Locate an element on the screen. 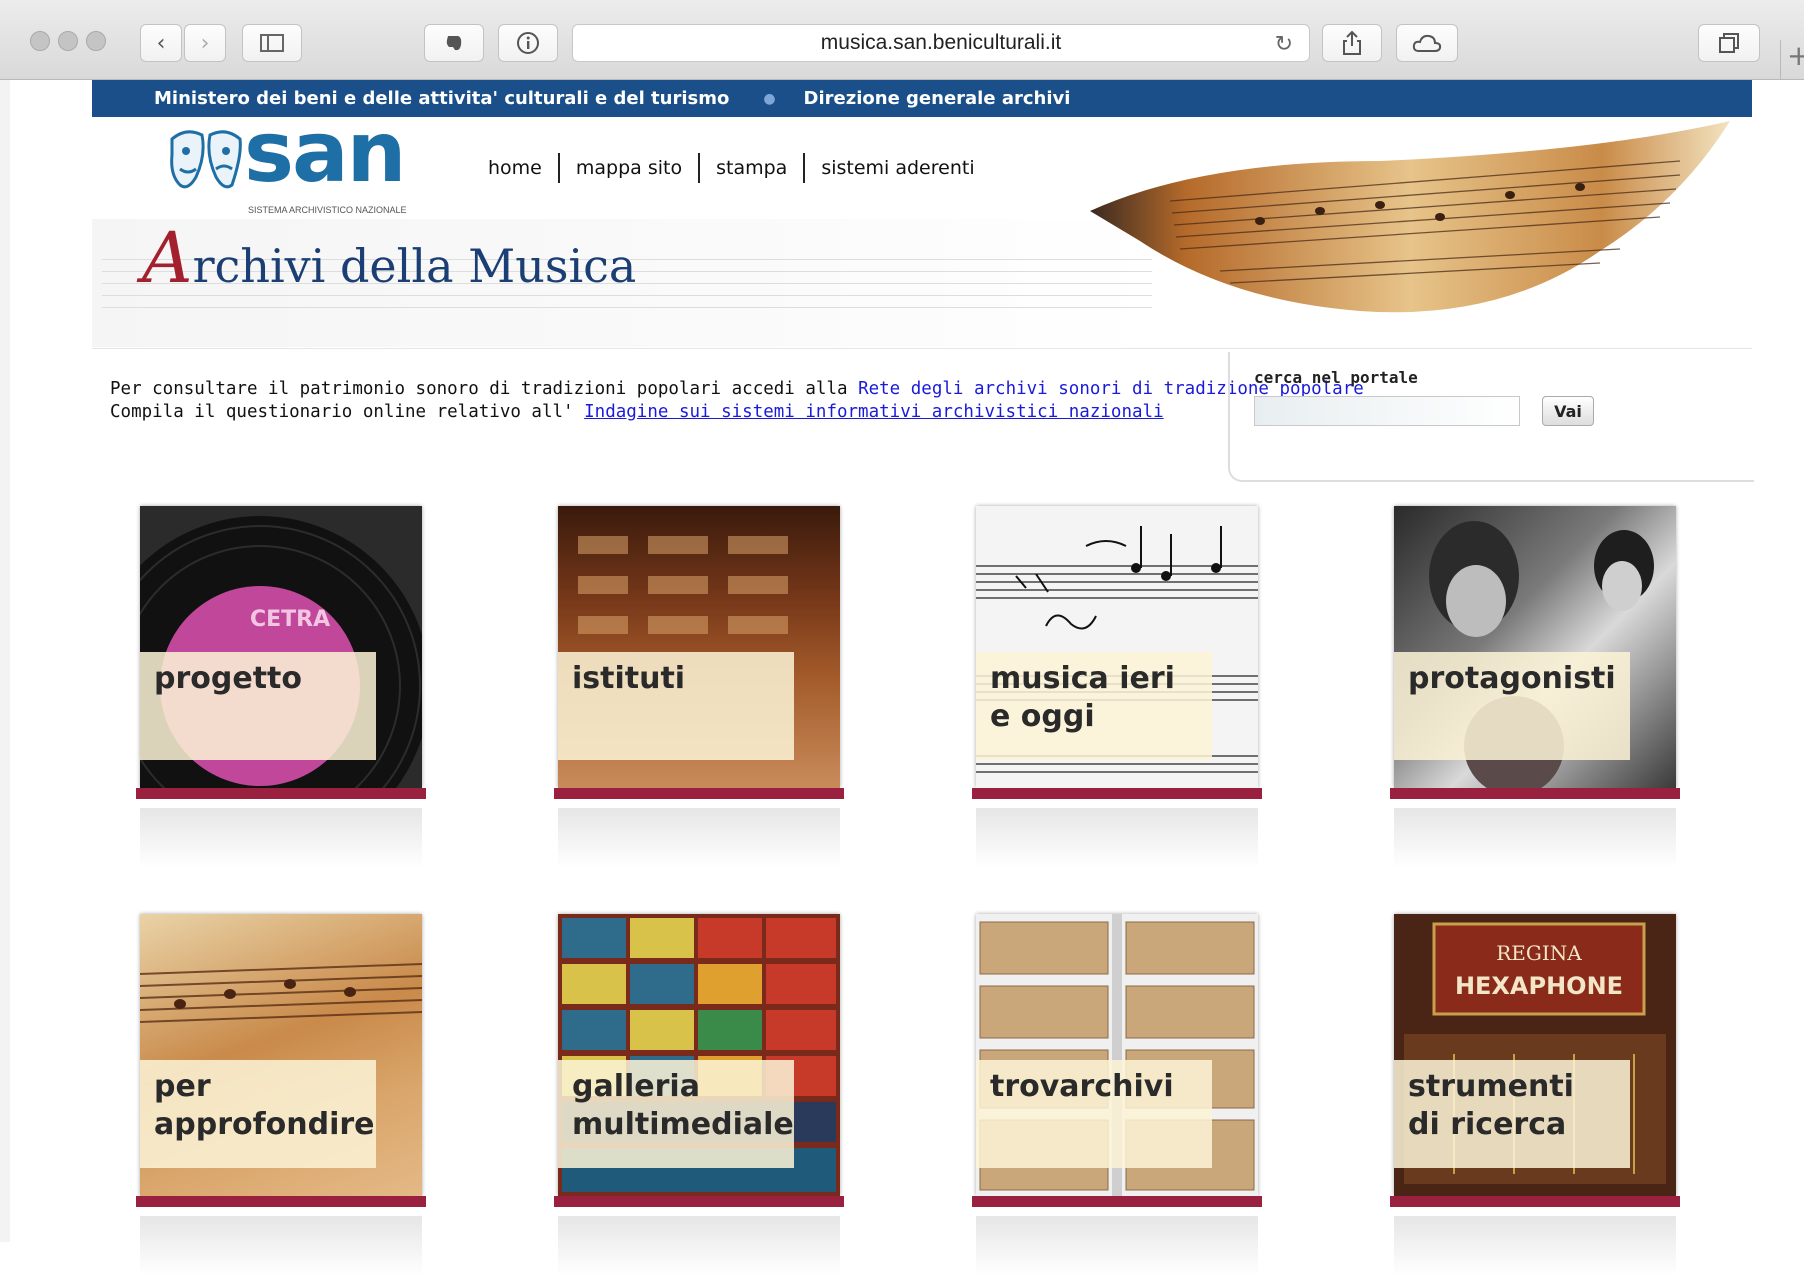  info-icon is located at coordinates (528, 43).